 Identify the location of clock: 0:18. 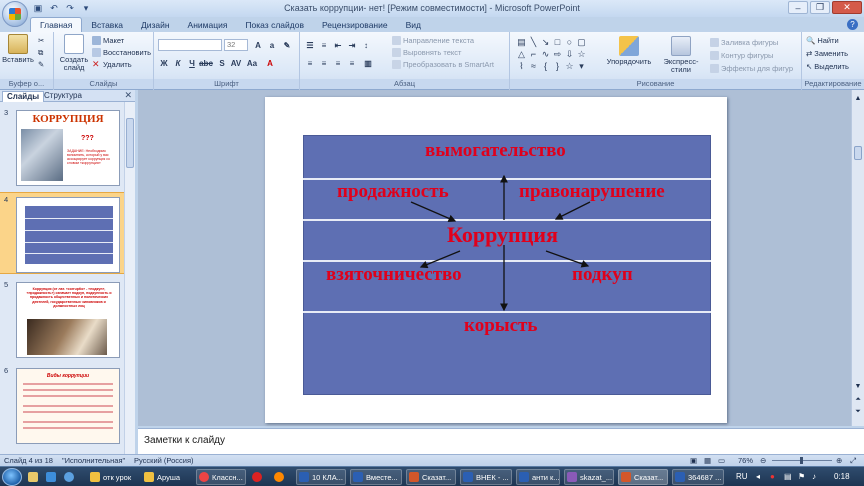
(842, 476).